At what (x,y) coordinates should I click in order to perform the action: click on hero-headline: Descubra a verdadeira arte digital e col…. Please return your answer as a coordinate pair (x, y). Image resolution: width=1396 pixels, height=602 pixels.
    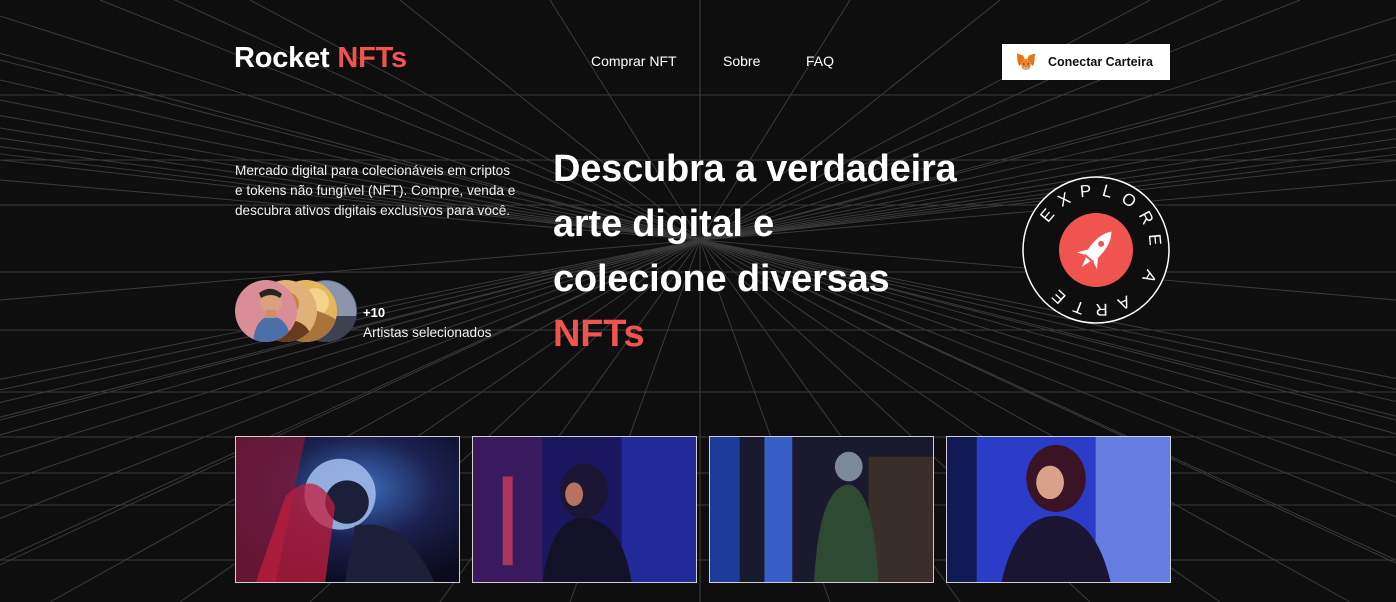
    Looking at the image, I should click on (788, 252).